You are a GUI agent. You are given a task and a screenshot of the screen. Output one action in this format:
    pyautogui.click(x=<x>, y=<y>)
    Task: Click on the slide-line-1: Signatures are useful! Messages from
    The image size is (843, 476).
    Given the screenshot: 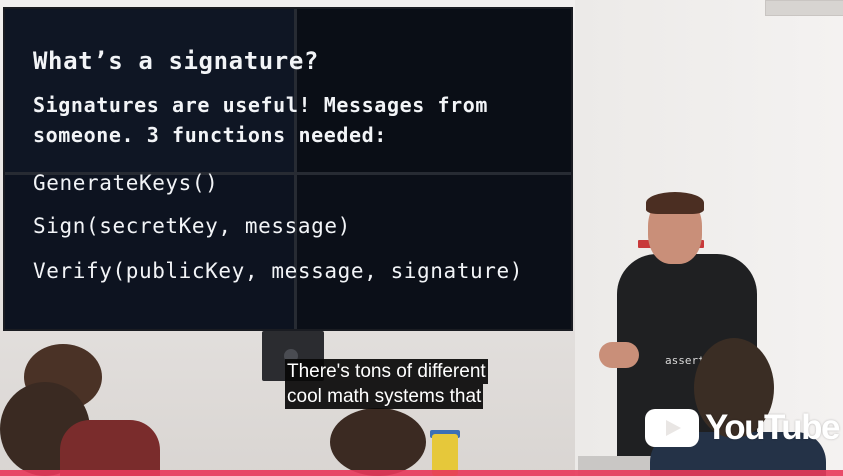 What is the action you would take?
    pyautogui.click(x=261, y=105)
    